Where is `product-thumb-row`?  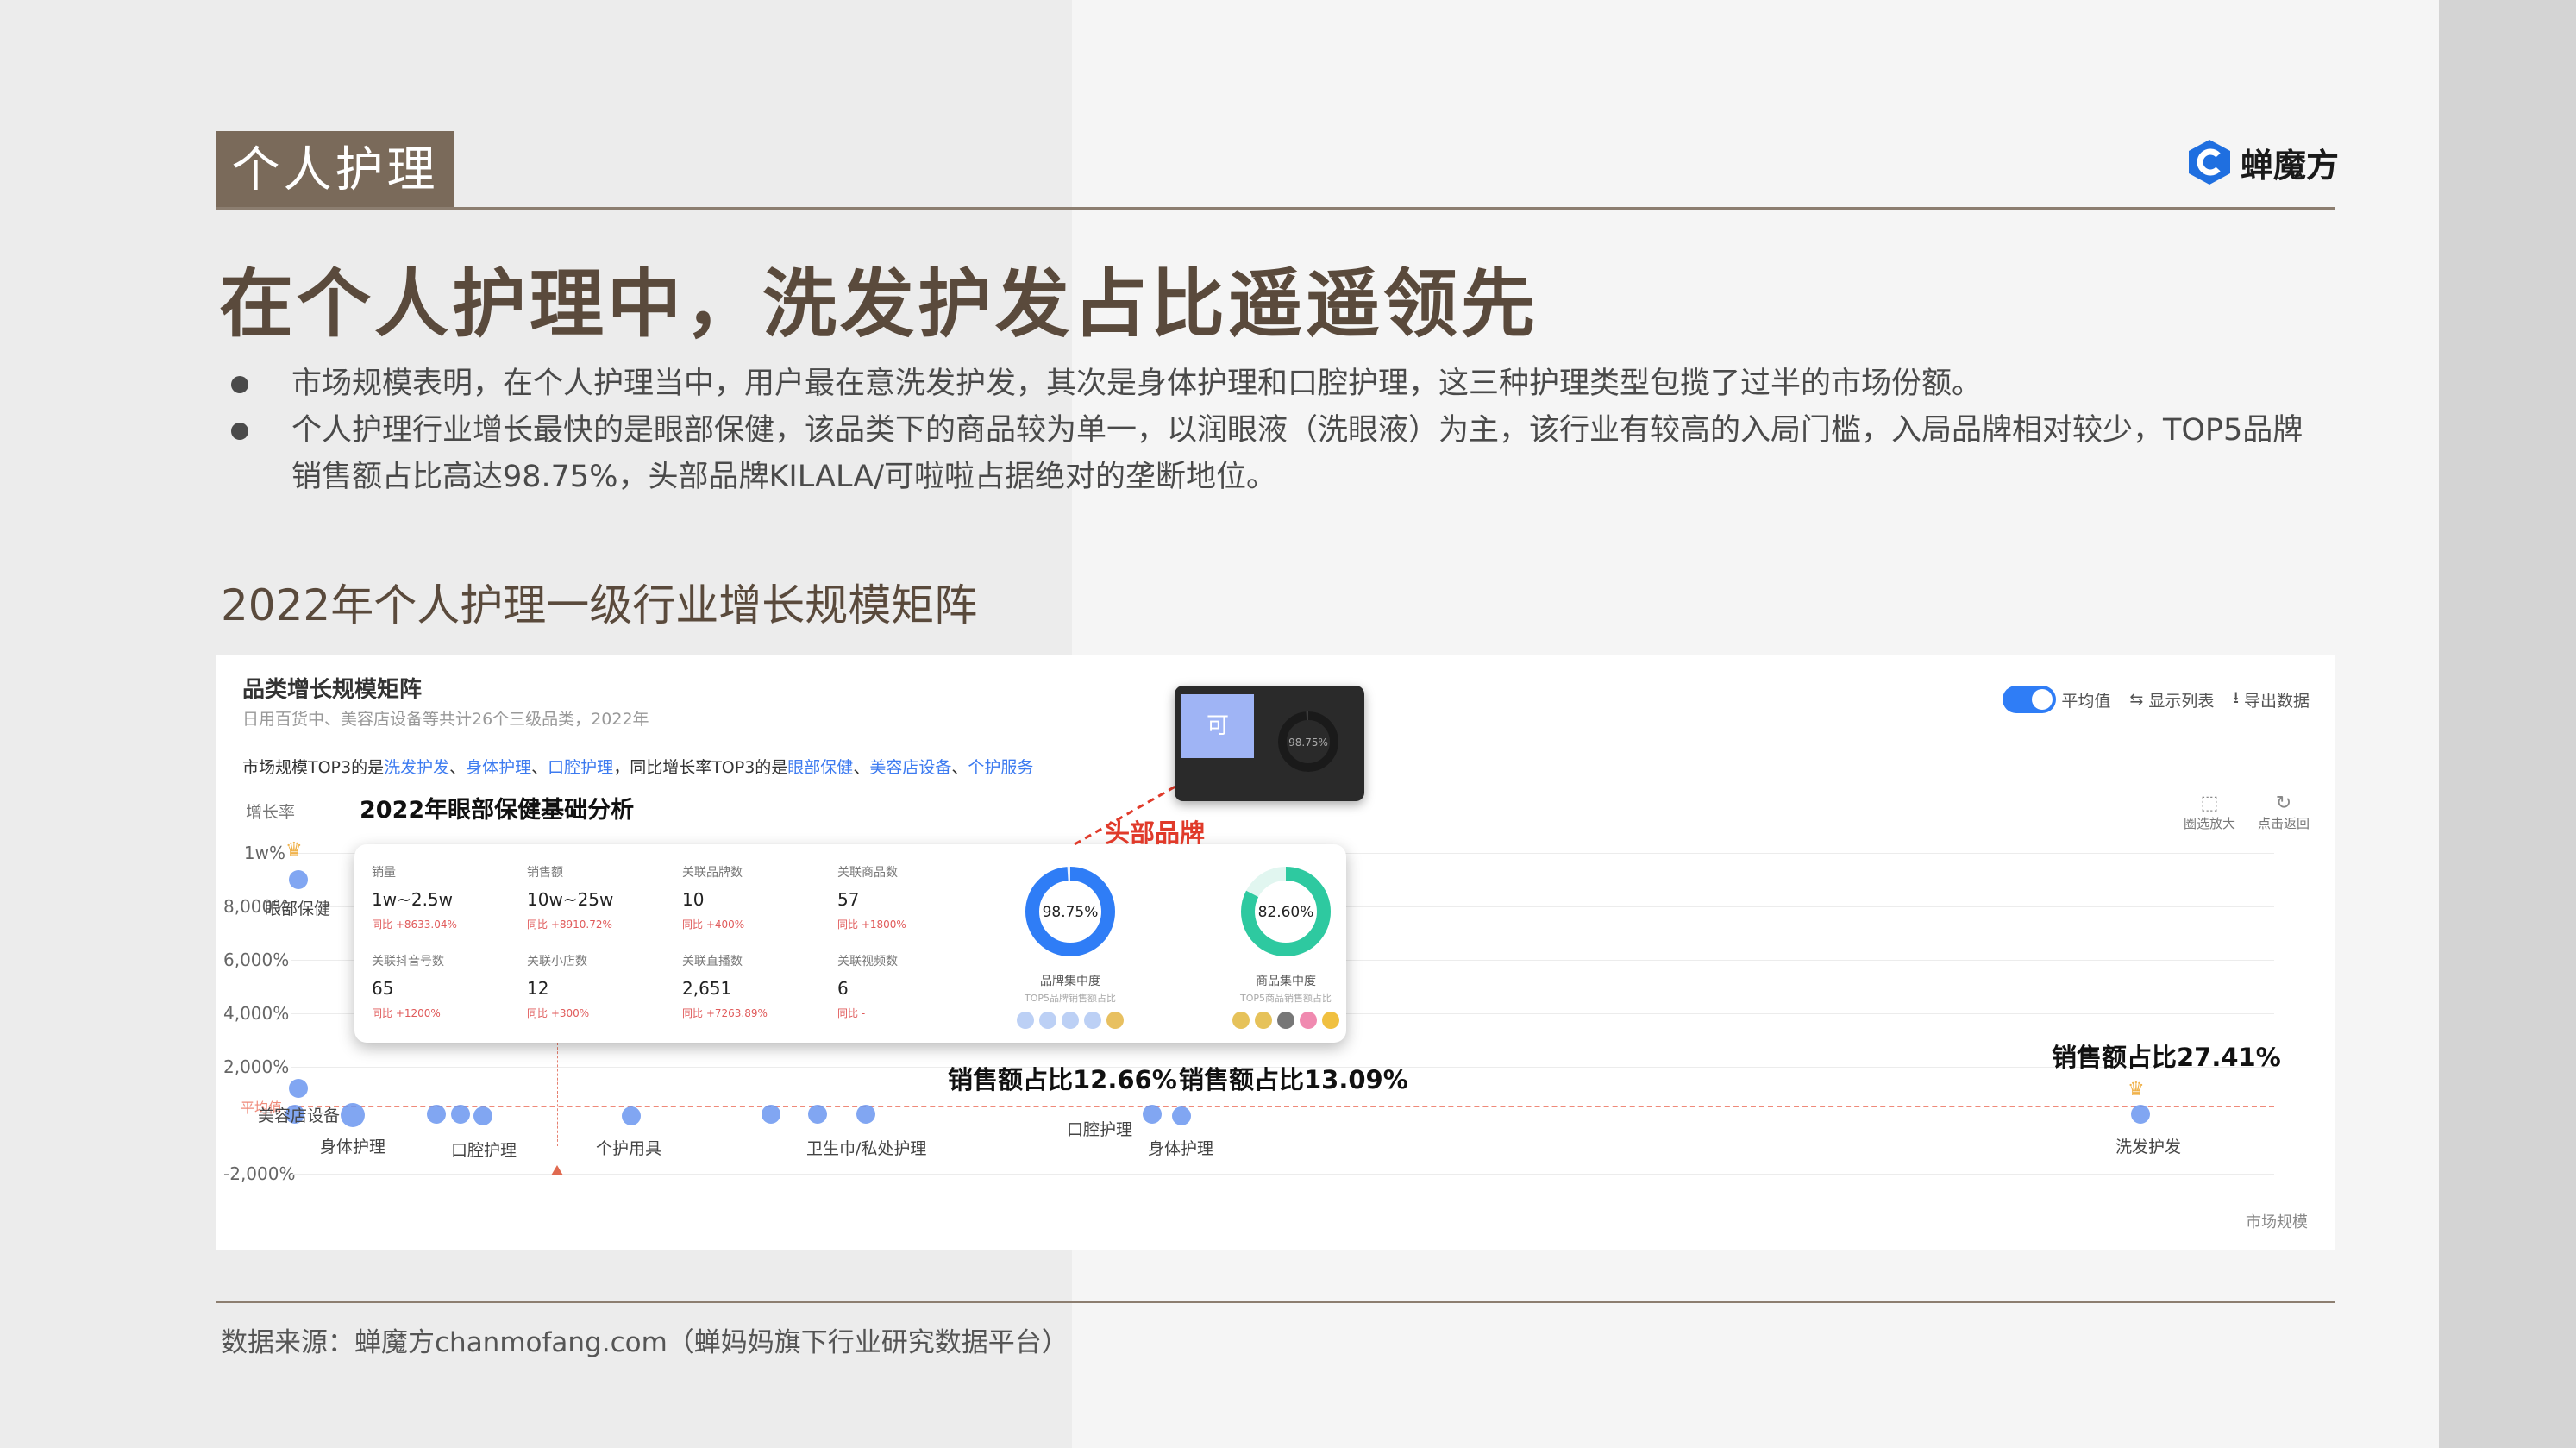
product-thumb-row is located at coordinates (1285, 1021).